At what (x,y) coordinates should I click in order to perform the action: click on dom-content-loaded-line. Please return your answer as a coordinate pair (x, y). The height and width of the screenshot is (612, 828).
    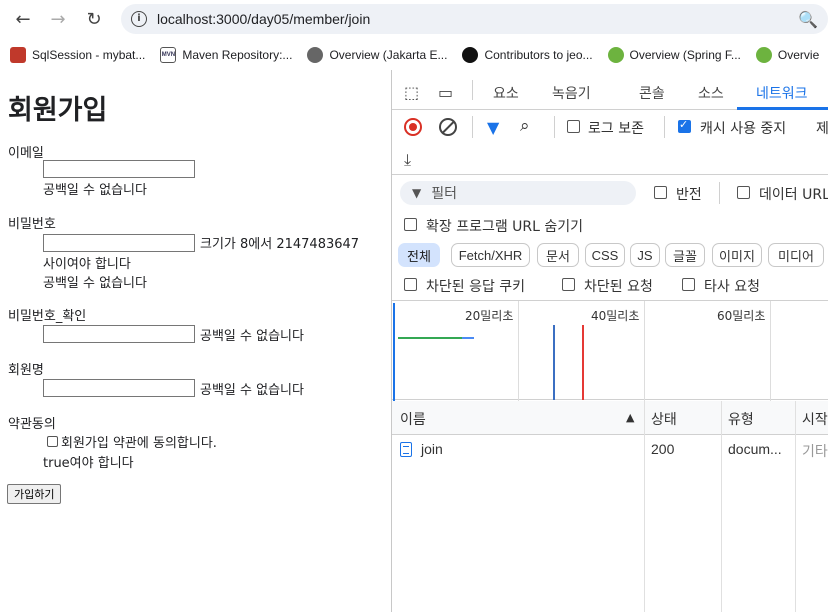
    Looking at the image, I should click on (554, 362).